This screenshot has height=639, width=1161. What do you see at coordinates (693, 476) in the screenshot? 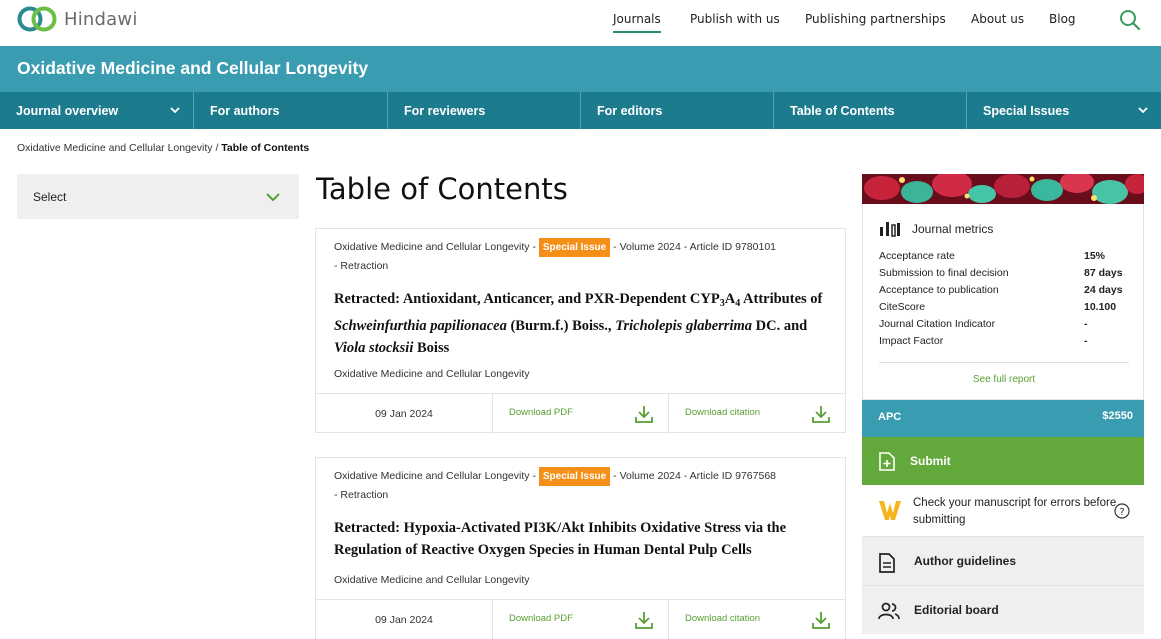
I see `article-meta-volume: - Volume 2024 - Article ID 9767568` at bounding box center [693, 476].